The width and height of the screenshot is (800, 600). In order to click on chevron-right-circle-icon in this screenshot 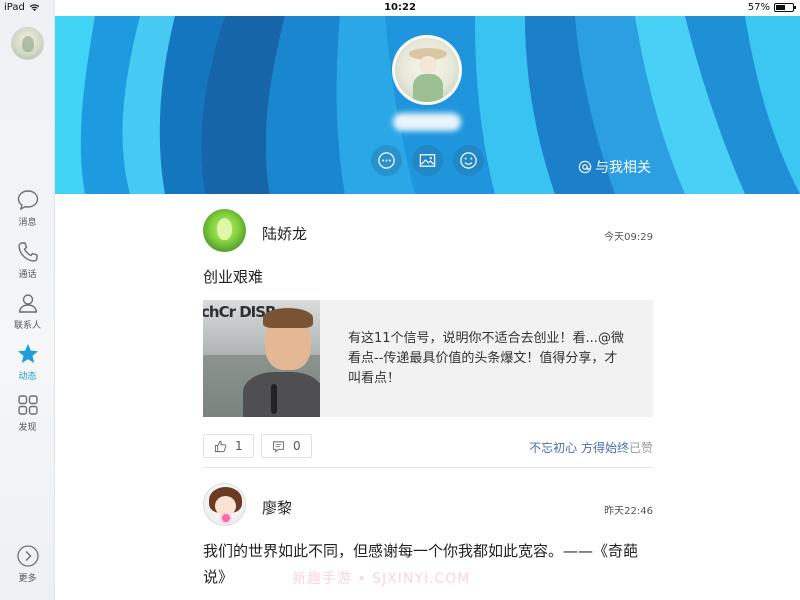, I will do `click(27, 556)`.